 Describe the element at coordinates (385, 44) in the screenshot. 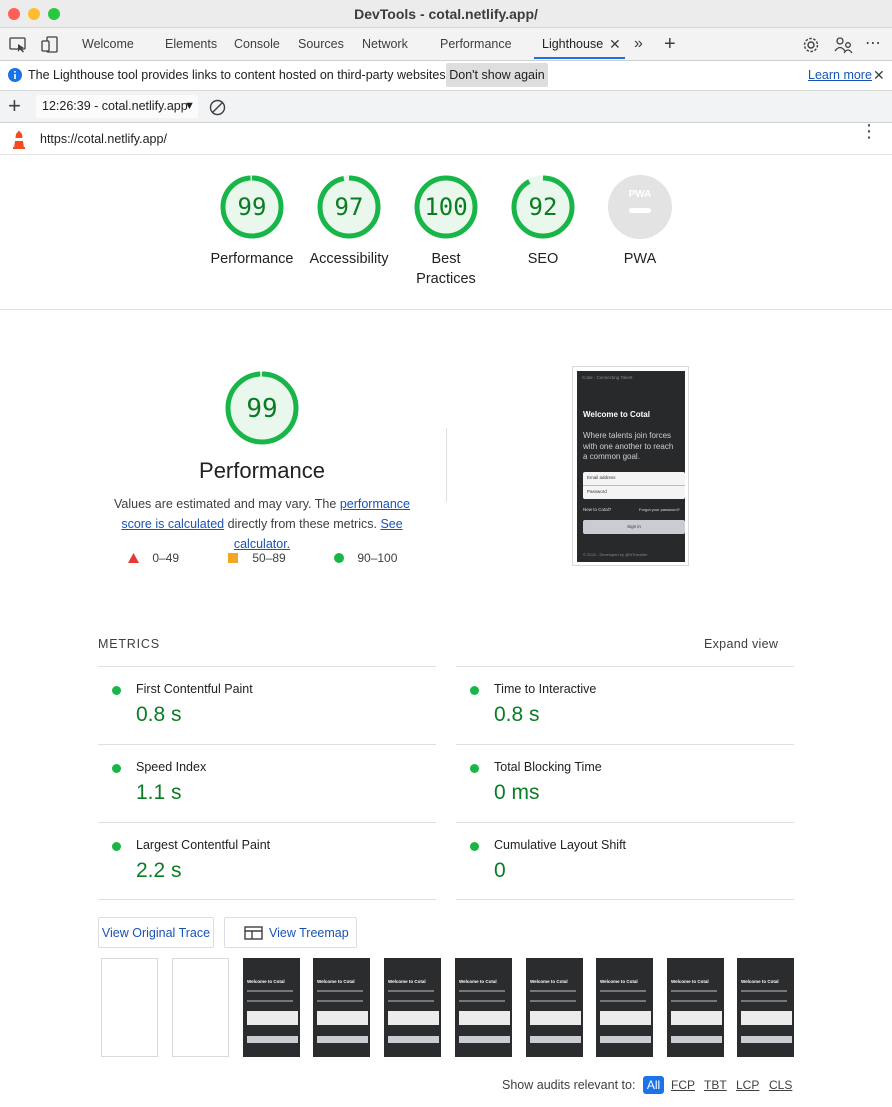

I see `tab-network: Network` at that location.